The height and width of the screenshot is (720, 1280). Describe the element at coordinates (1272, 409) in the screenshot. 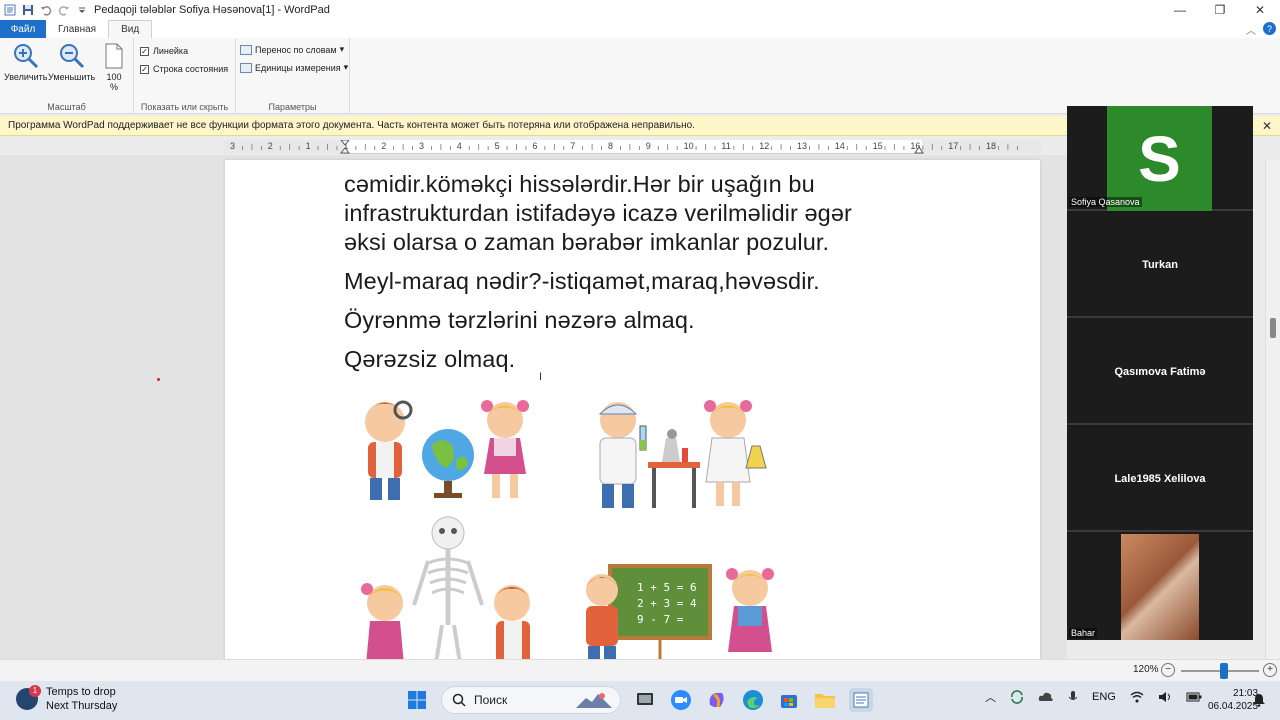

I see `vertical-scrollbar` at that location.